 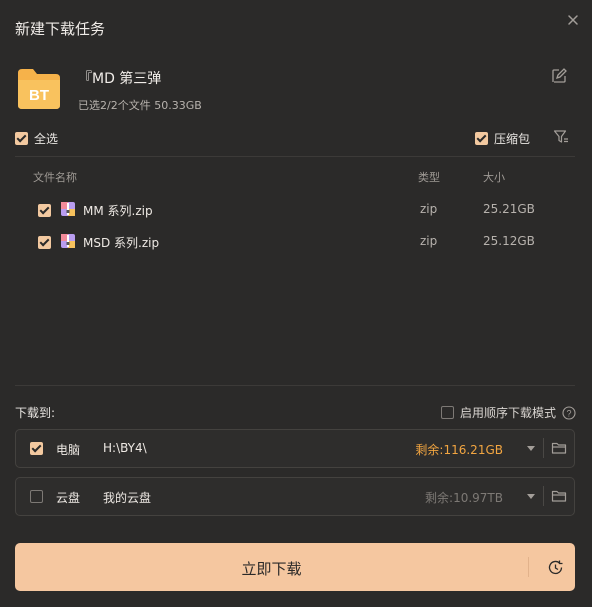 What do you see at coordinates (555, 567) in the screenshot?
I see `scheduled-download-icon` at bounding box center [555, 567].